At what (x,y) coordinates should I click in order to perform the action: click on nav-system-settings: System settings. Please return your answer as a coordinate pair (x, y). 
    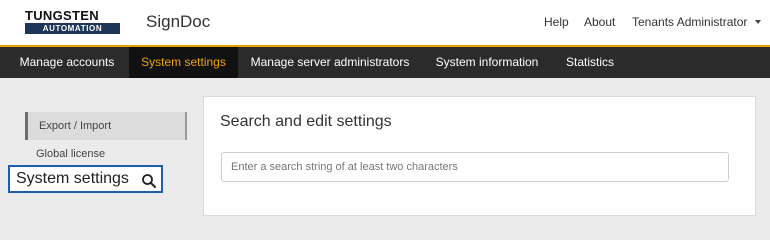
    Looking at the image, I should click on (183, 62).